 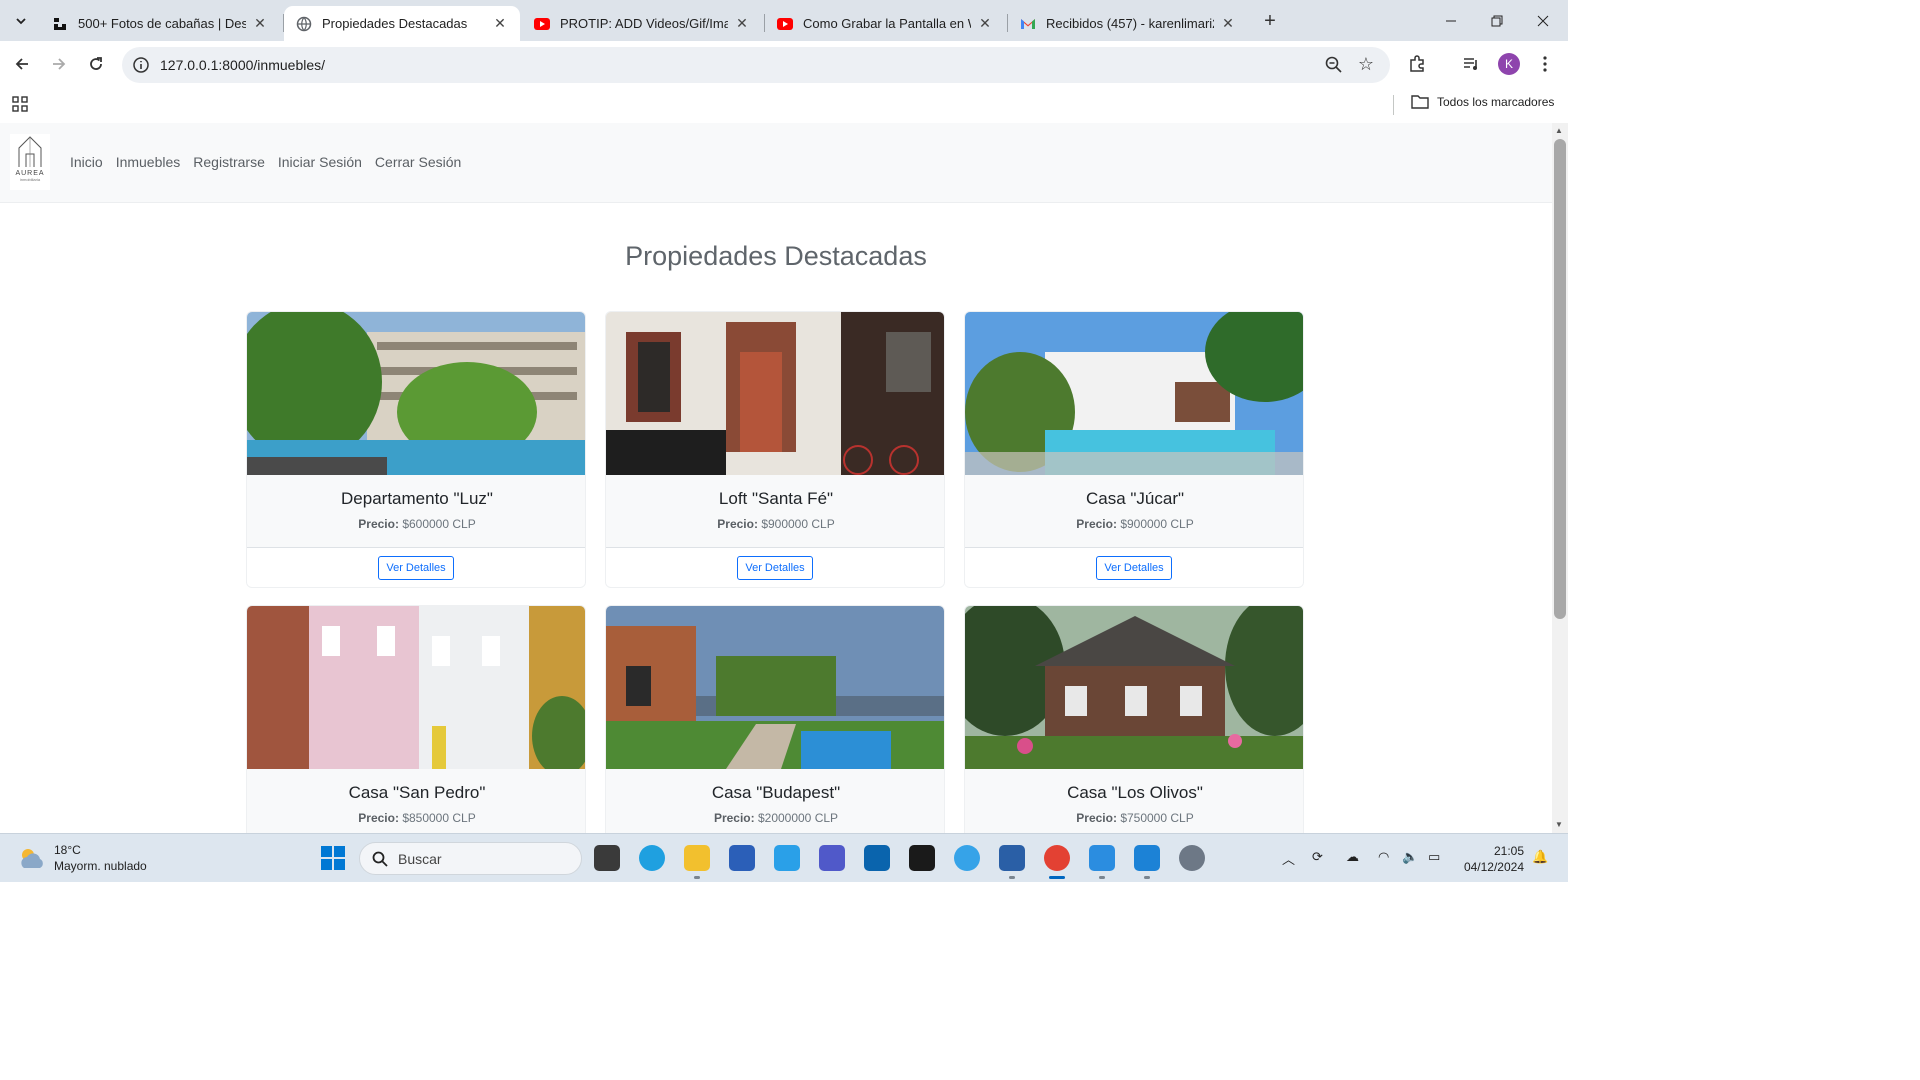 What do you see at coordinates (148, 162) in the screenshot?
I see `nav-link-inmuebles: Inmuebles` at bounding box center [148, 162].